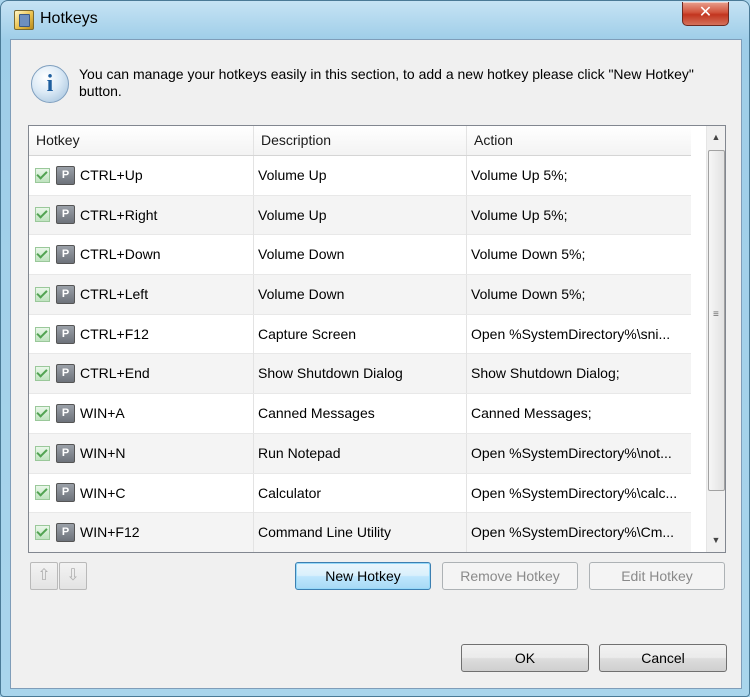 This screenshot has width=750, height=697. I want to click on title-bar: Hotkeys ✕, so click(375, 20).